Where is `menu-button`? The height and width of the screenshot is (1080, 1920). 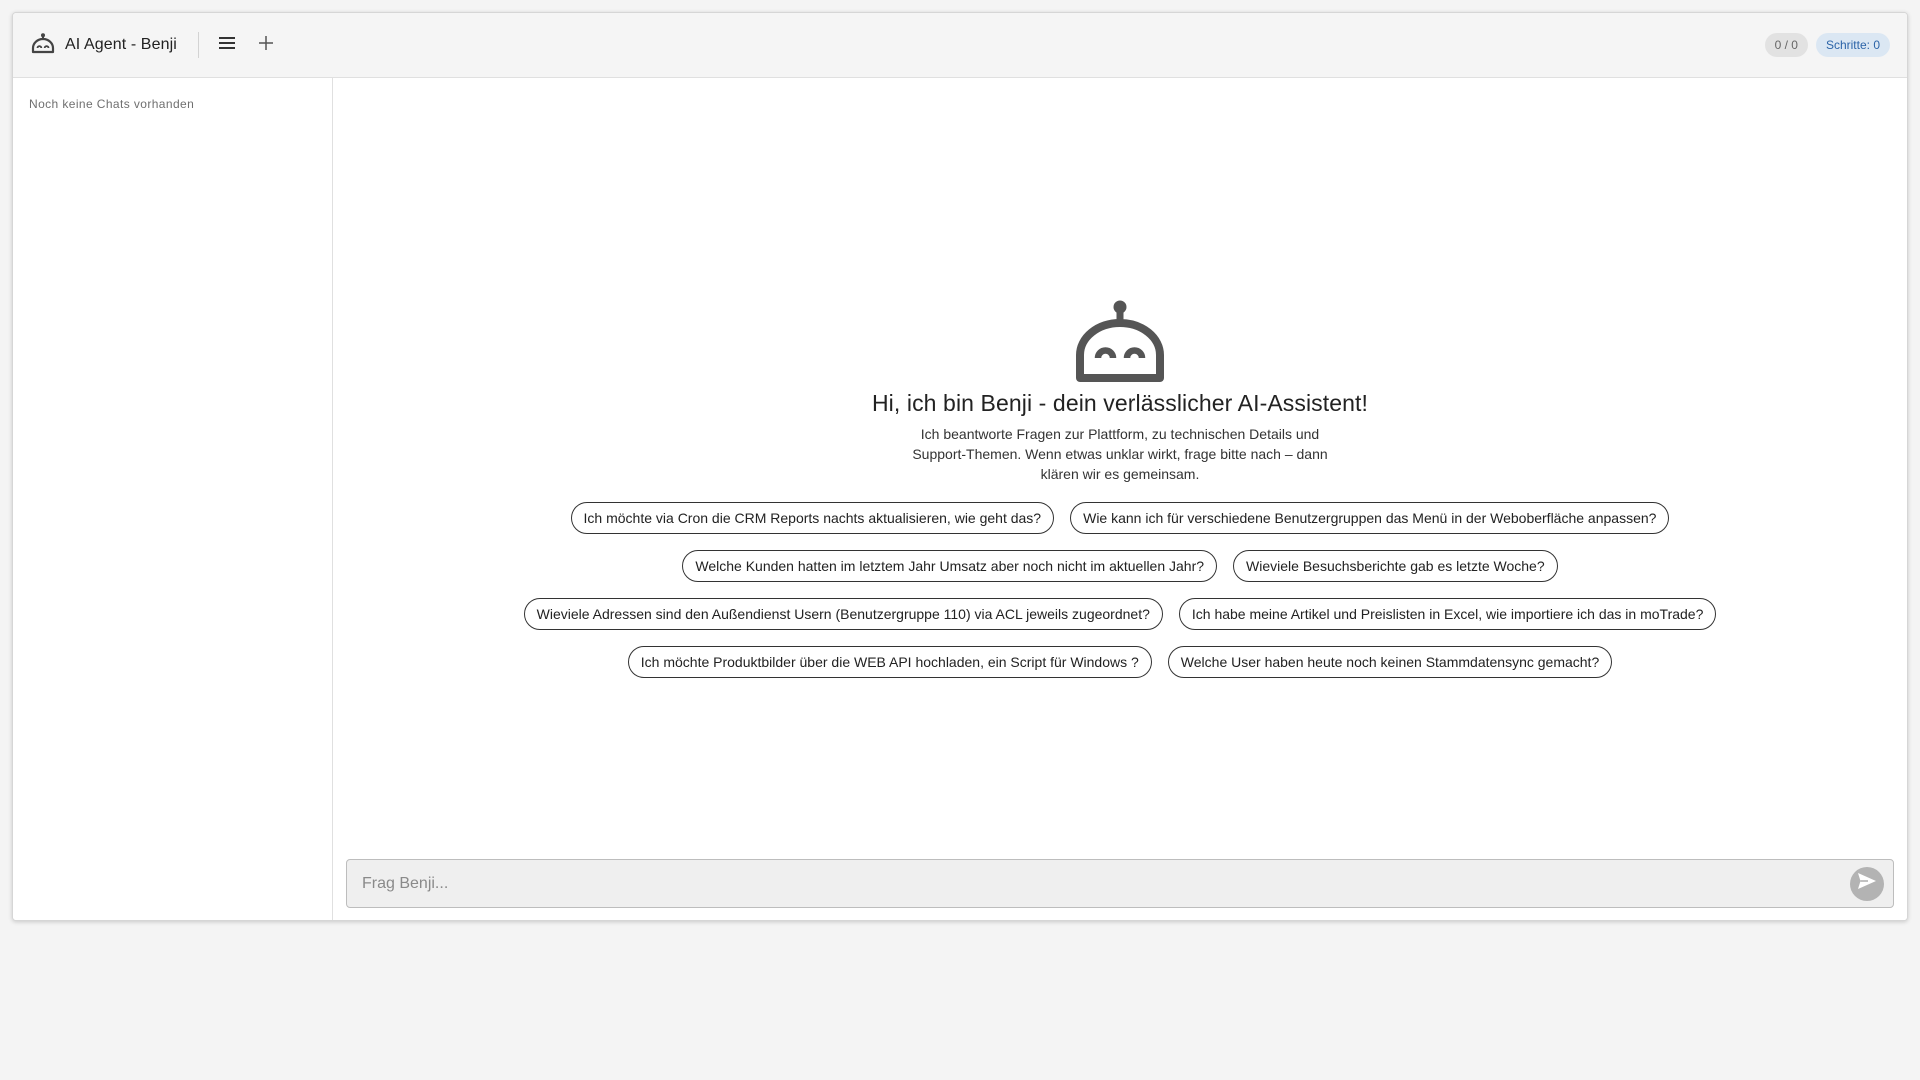 menu-button is located at coordinates (227, 45).